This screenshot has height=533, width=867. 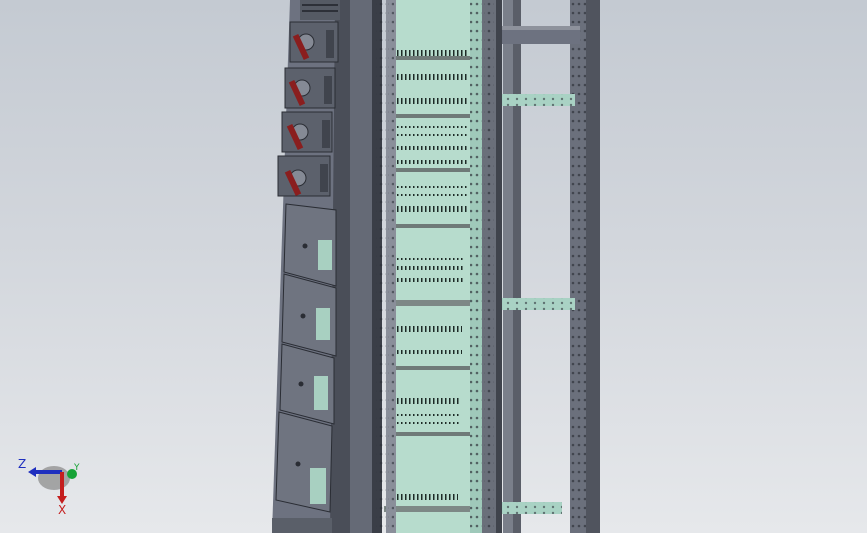 I want to click on drawer-column, so click(x=311, y=266).